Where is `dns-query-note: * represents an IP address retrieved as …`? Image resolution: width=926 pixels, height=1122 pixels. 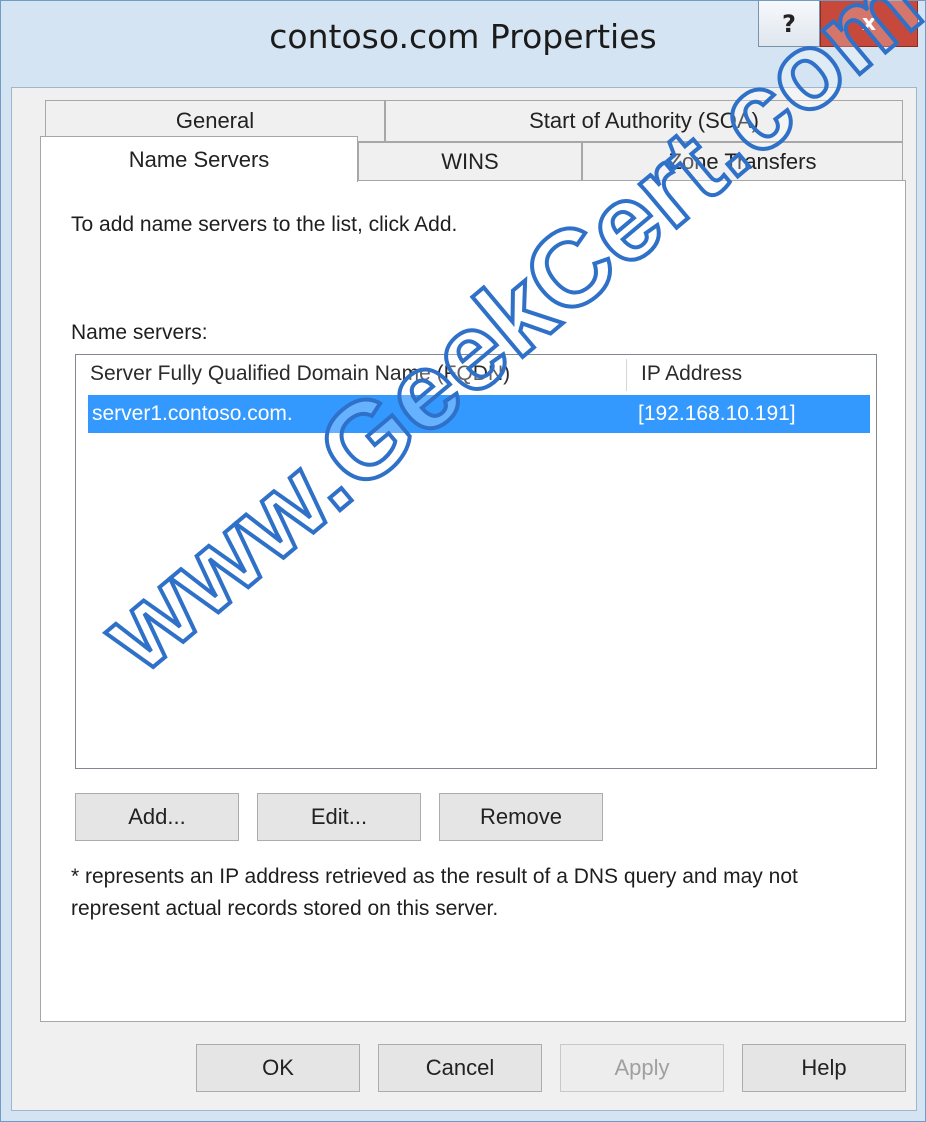
dns-query-note: * represents an IP address retrieved as … is located at coordinates (434, 892).